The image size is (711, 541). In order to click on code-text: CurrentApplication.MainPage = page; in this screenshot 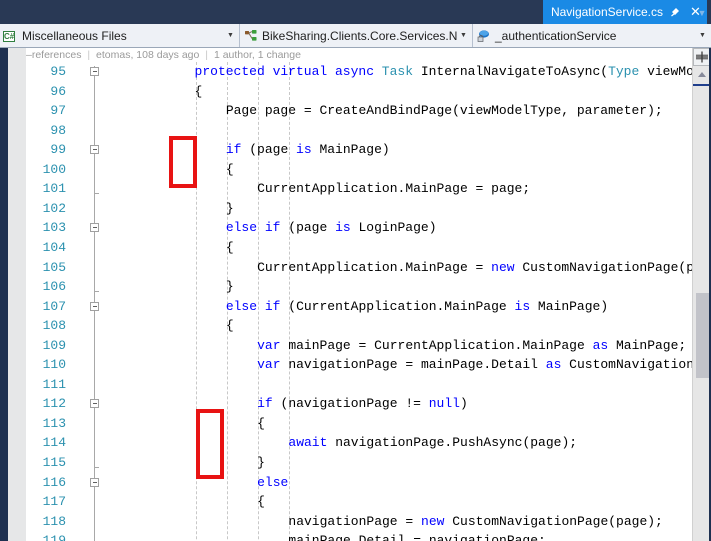, I will do `click(393, 189)`.